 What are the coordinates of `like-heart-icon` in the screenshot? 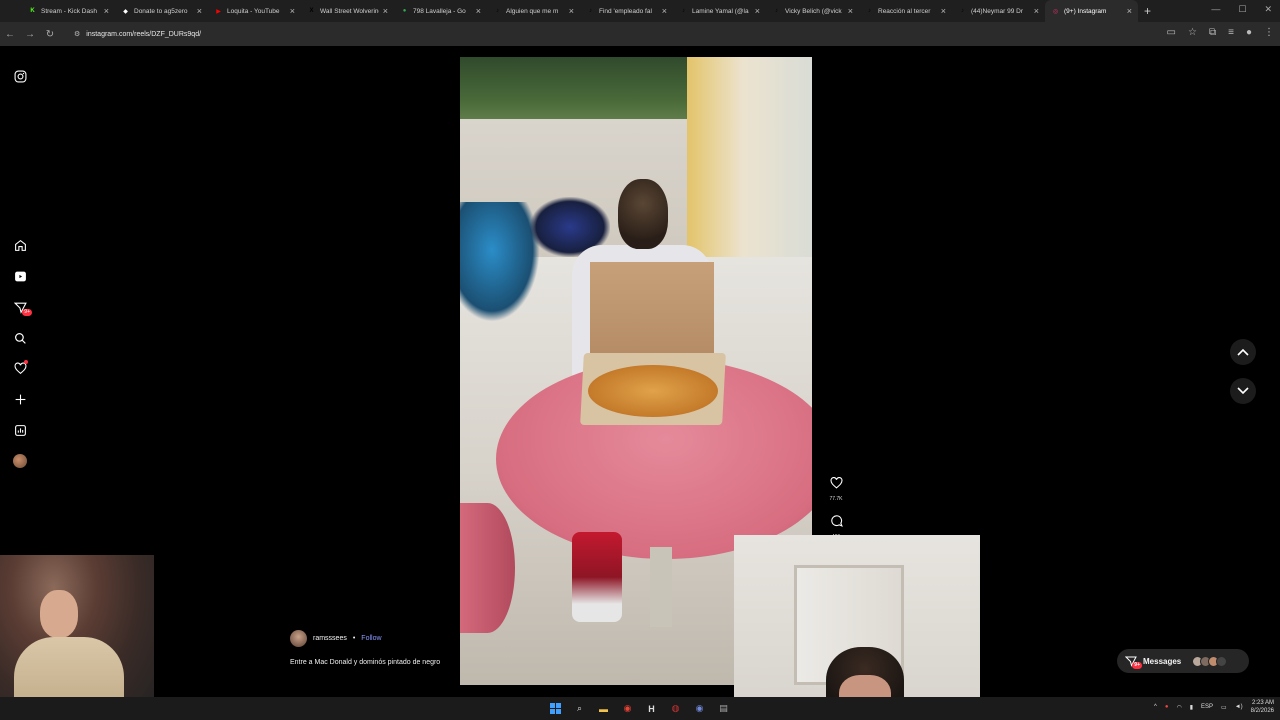 It's located at (836, 485).